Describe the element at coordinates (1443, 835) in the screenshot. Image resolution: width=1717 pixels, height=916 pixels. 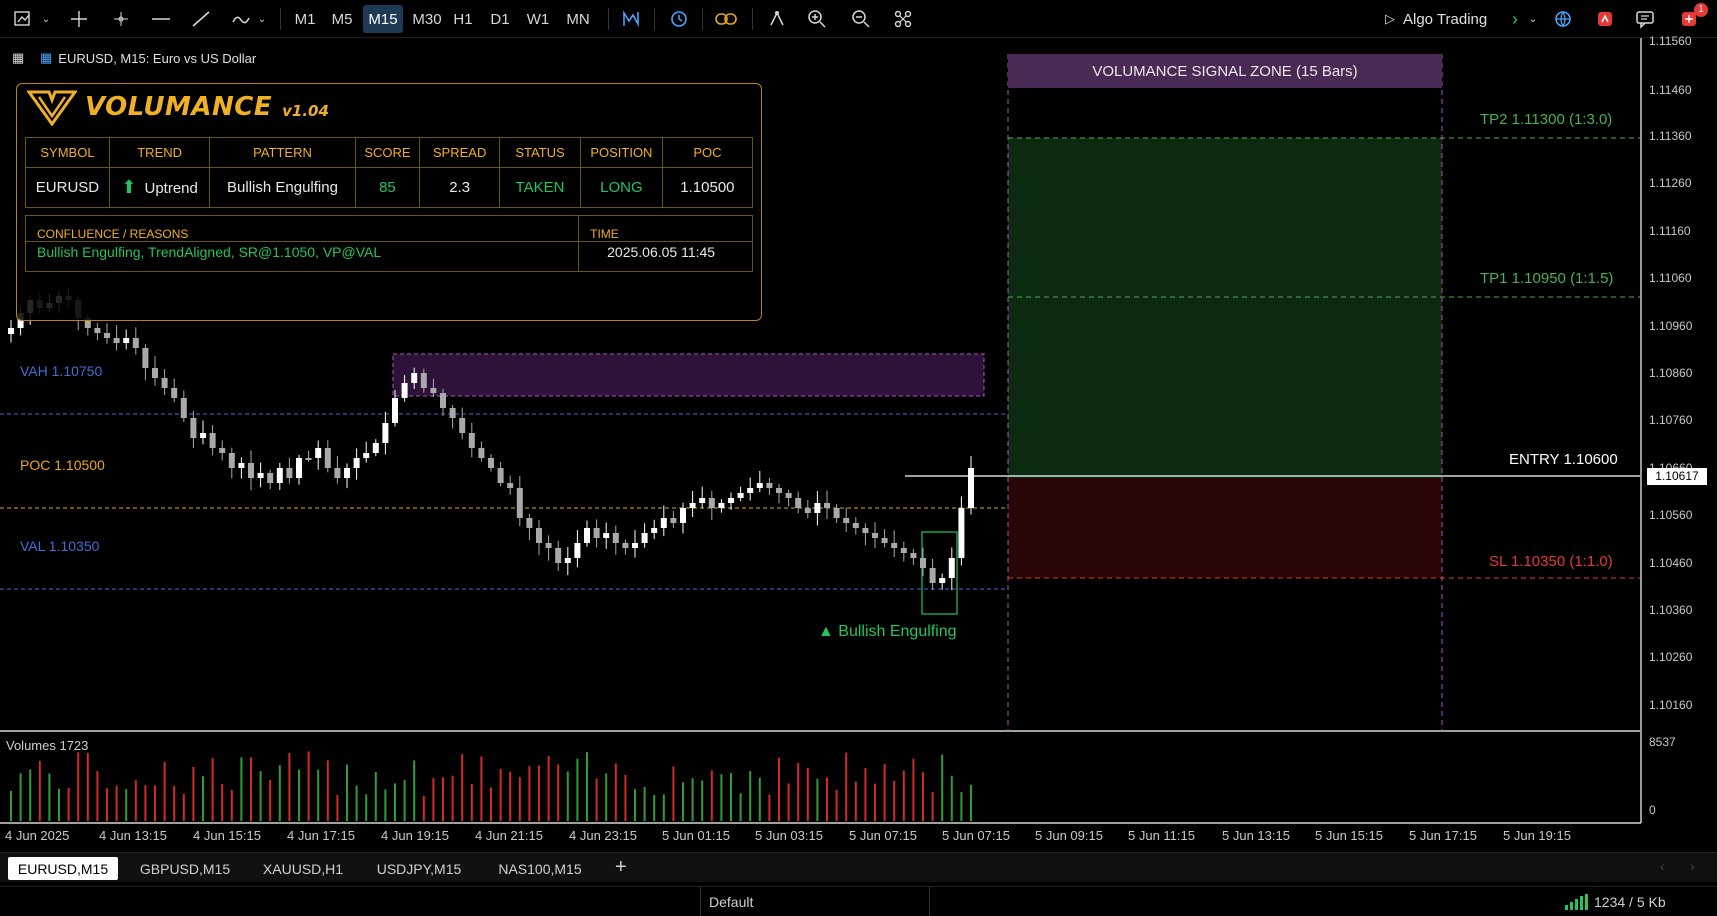
I see `time-tick: 5 Jun 17:15` at that location.